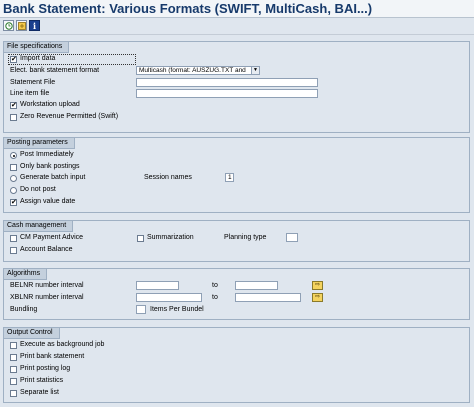 This screenshot has width=474, height=407. Describe the element at coordinates (39, 392) in the screenshot. I see `separate-list-label: Separate list` at that location.